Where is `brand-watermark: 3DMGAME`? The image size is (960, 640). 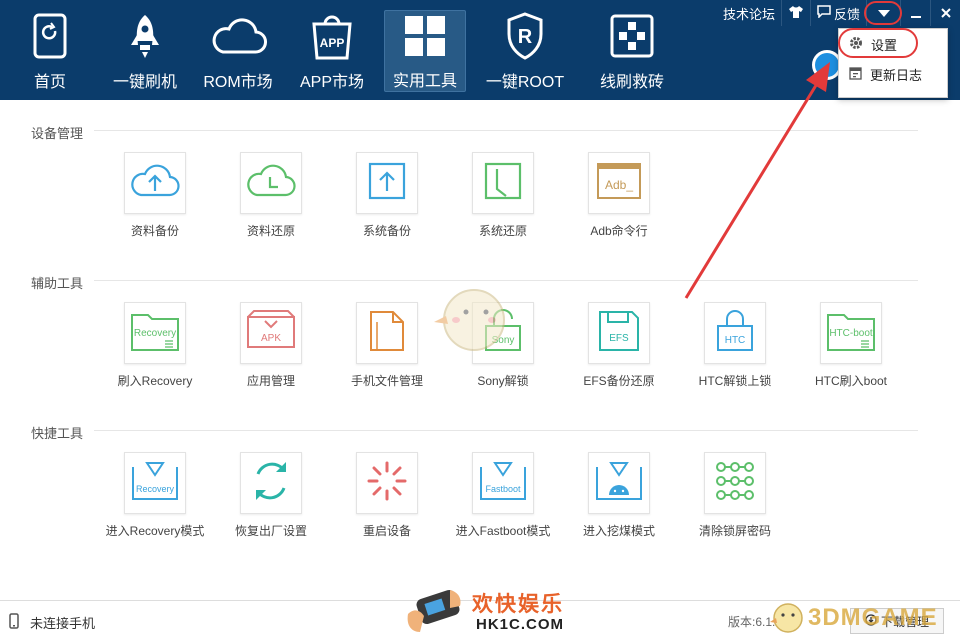 brand-watermark: 3DMGAME is located at coordinates (862, 618).